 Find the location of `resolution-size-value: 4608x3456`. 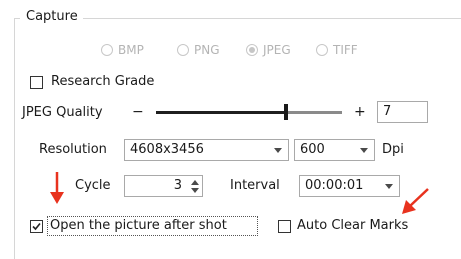

resolution-size-value: 4608x3456 is located at coordinates (167, 149).